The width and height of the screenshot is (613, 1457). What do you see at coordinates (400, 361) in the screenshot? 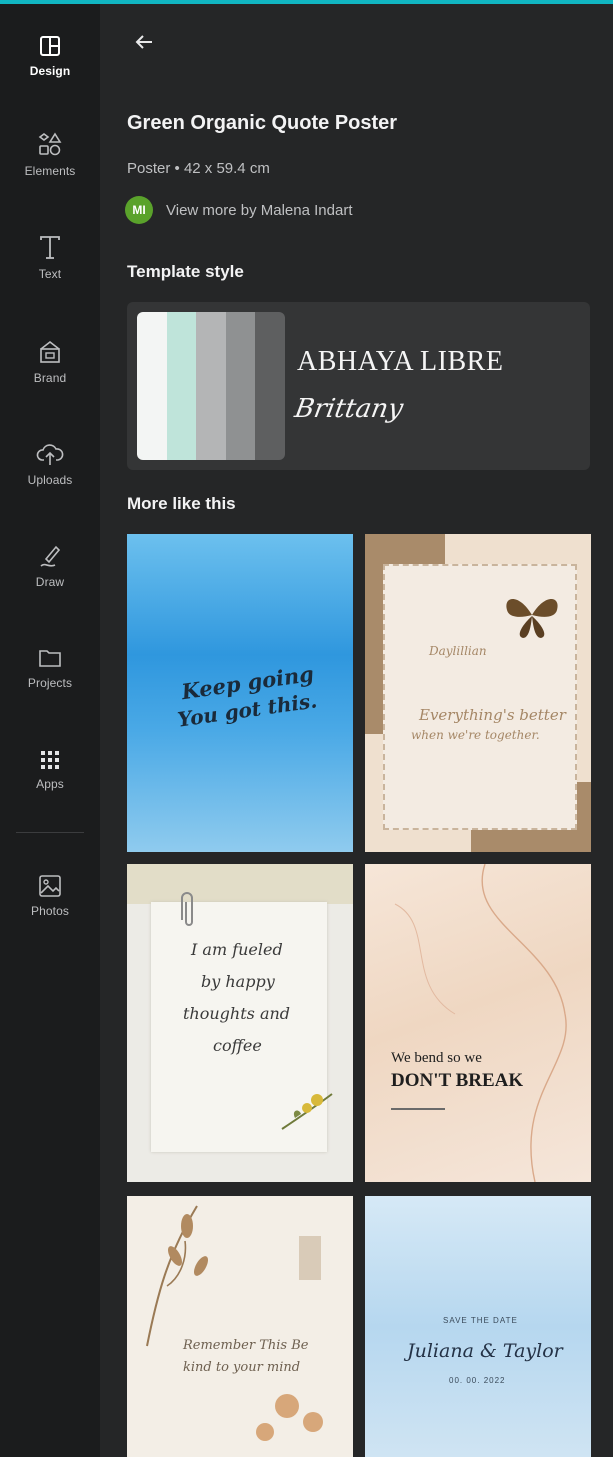
I see `font-primary-sample: ABHAYA LIBRE` at bounding box center [400, 361].